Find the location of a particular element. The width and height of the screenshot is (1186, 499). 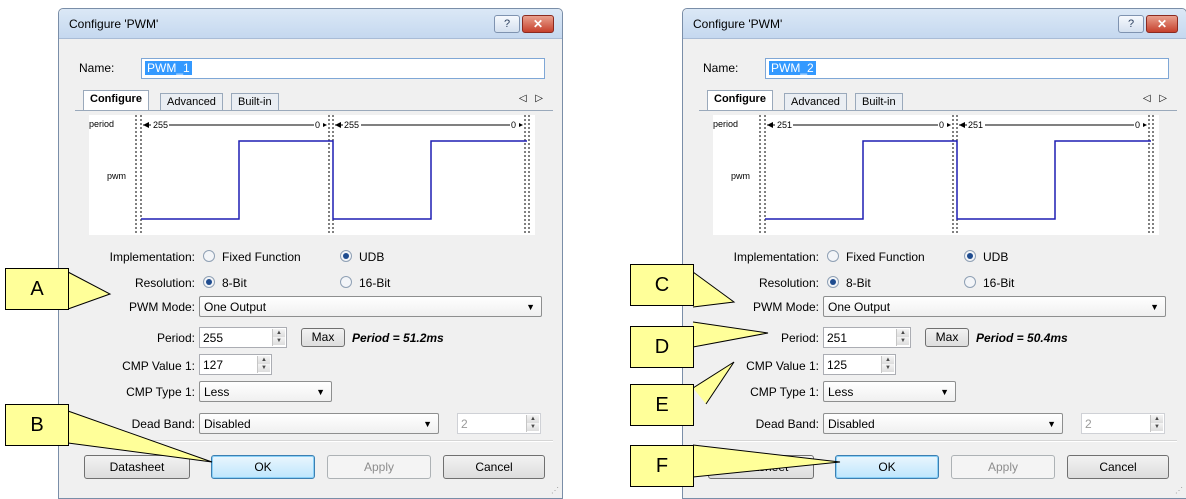

callout-b: B is located at coordinates (37, 425).